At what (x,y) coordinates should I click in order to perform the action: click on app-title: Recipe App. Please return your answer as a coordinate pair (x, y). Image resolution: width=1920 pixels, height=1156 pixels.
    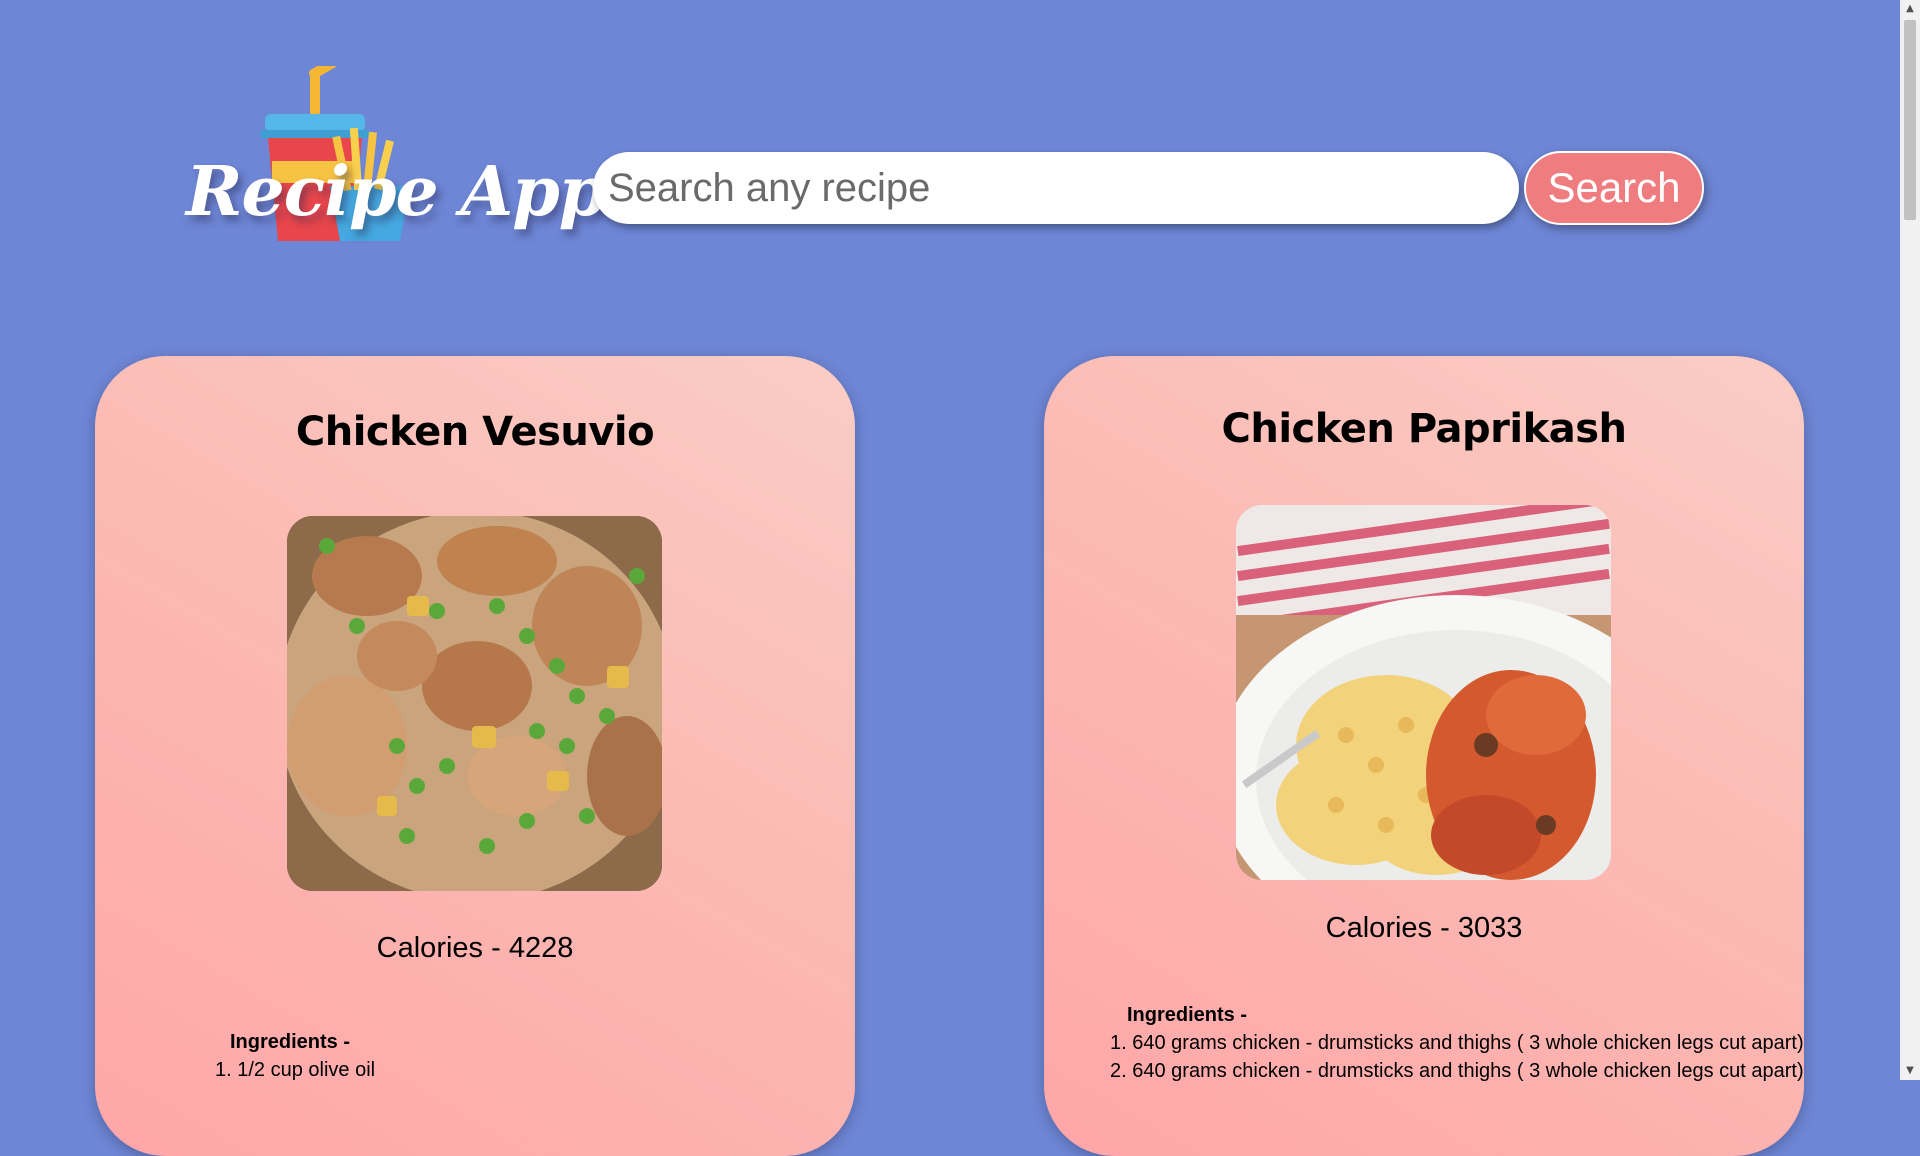
    Looking at the image, I should click on (396, 192).